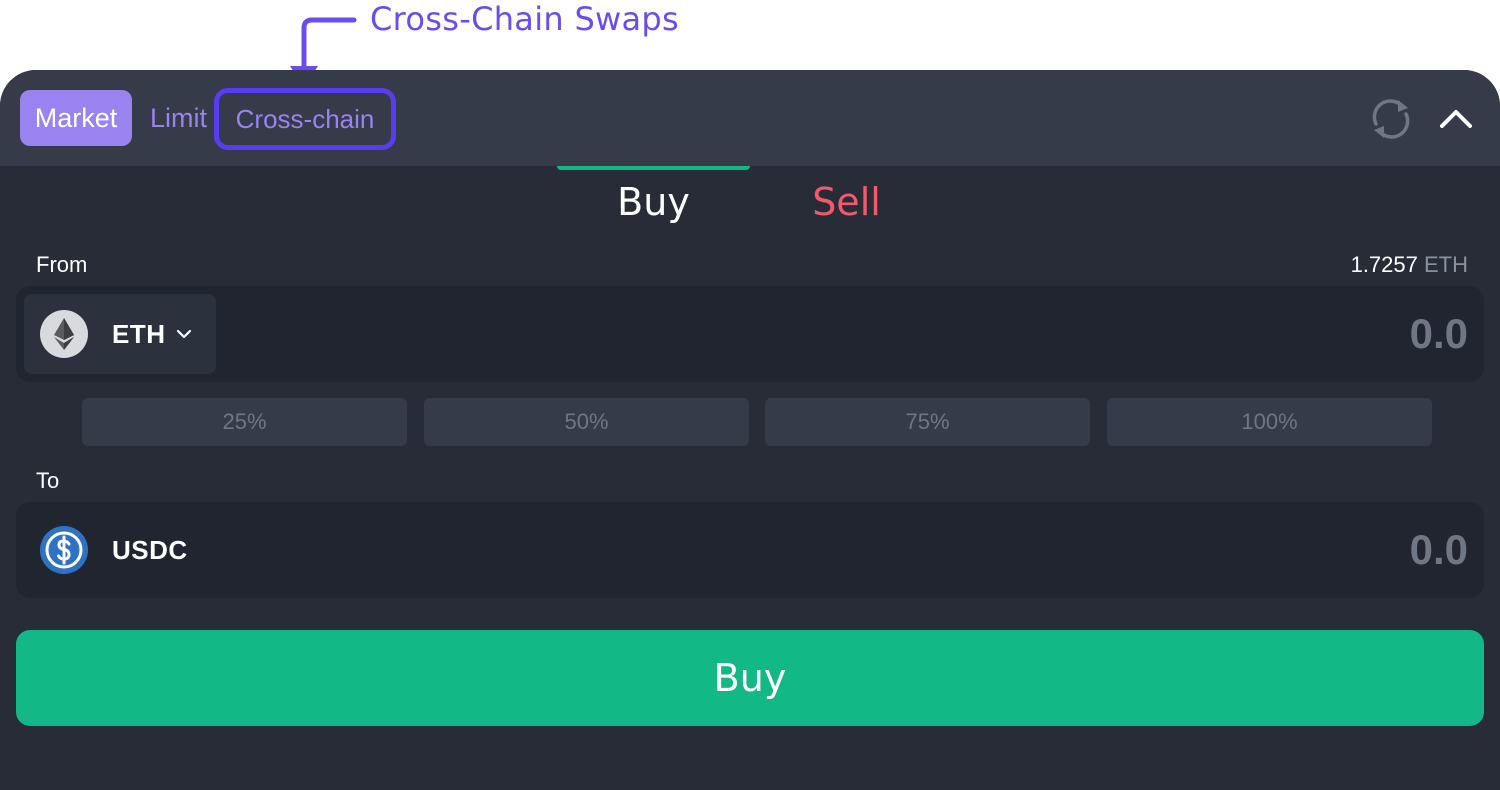 This screenshot has height=790, width=1500. I want to click on from-balance: 1.7257 ETH, so click(1409, 265).